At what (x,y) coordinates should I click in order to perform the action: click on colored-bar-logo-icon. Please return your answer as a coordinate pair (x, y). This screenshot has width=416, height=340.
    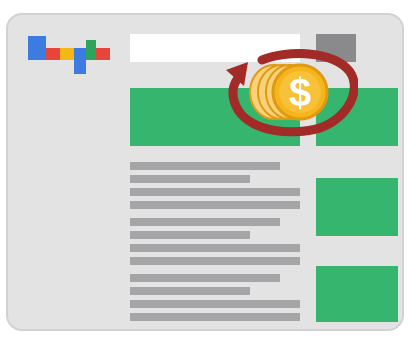
    Looking at the image, I should click on (69, 55).